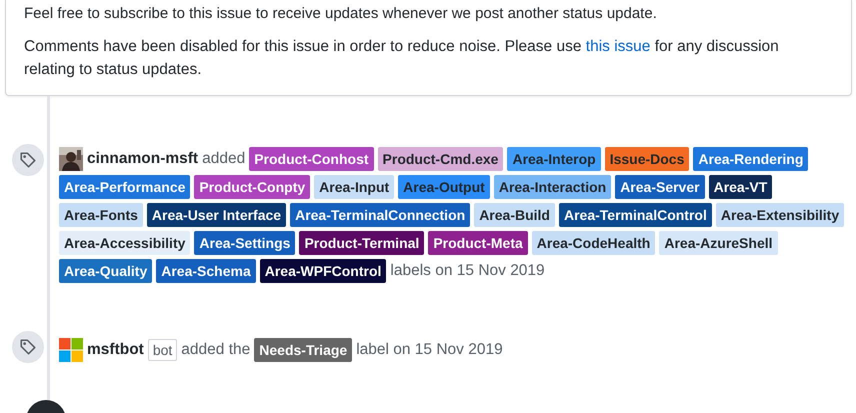 The height and width of the screenshot is (413, 856). I want to click on issue-link: this issue, so click(618, 46).